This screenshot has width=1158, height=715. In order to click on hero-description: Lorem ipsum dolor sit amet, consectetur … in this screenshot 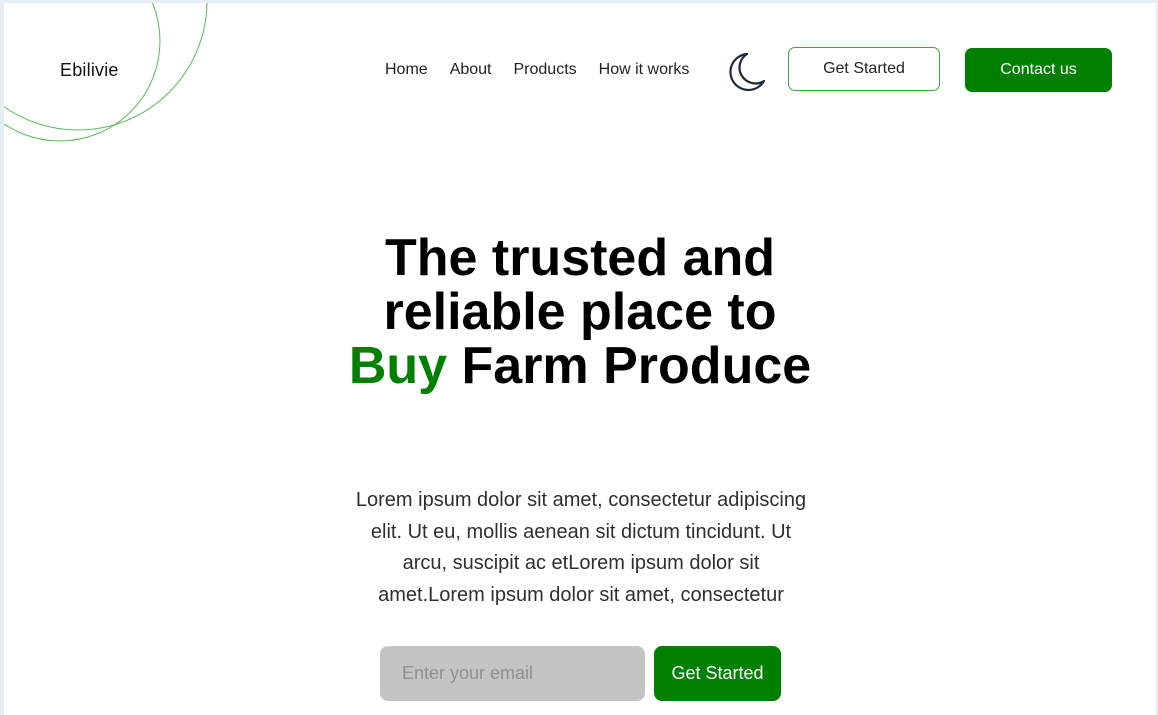, I will do `click(581, 547)`.